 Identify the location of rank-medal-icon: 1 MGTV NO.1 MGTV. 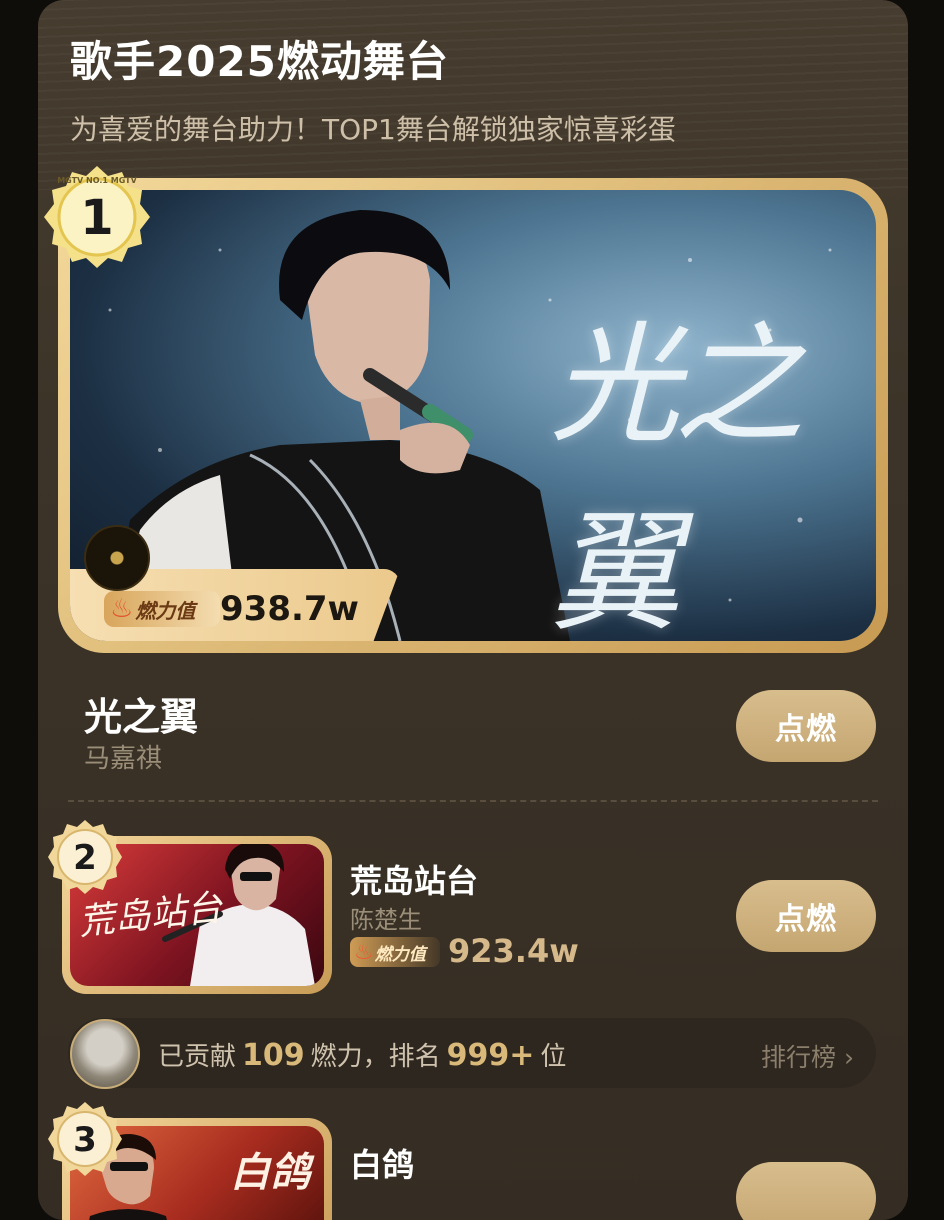
(97, 217).